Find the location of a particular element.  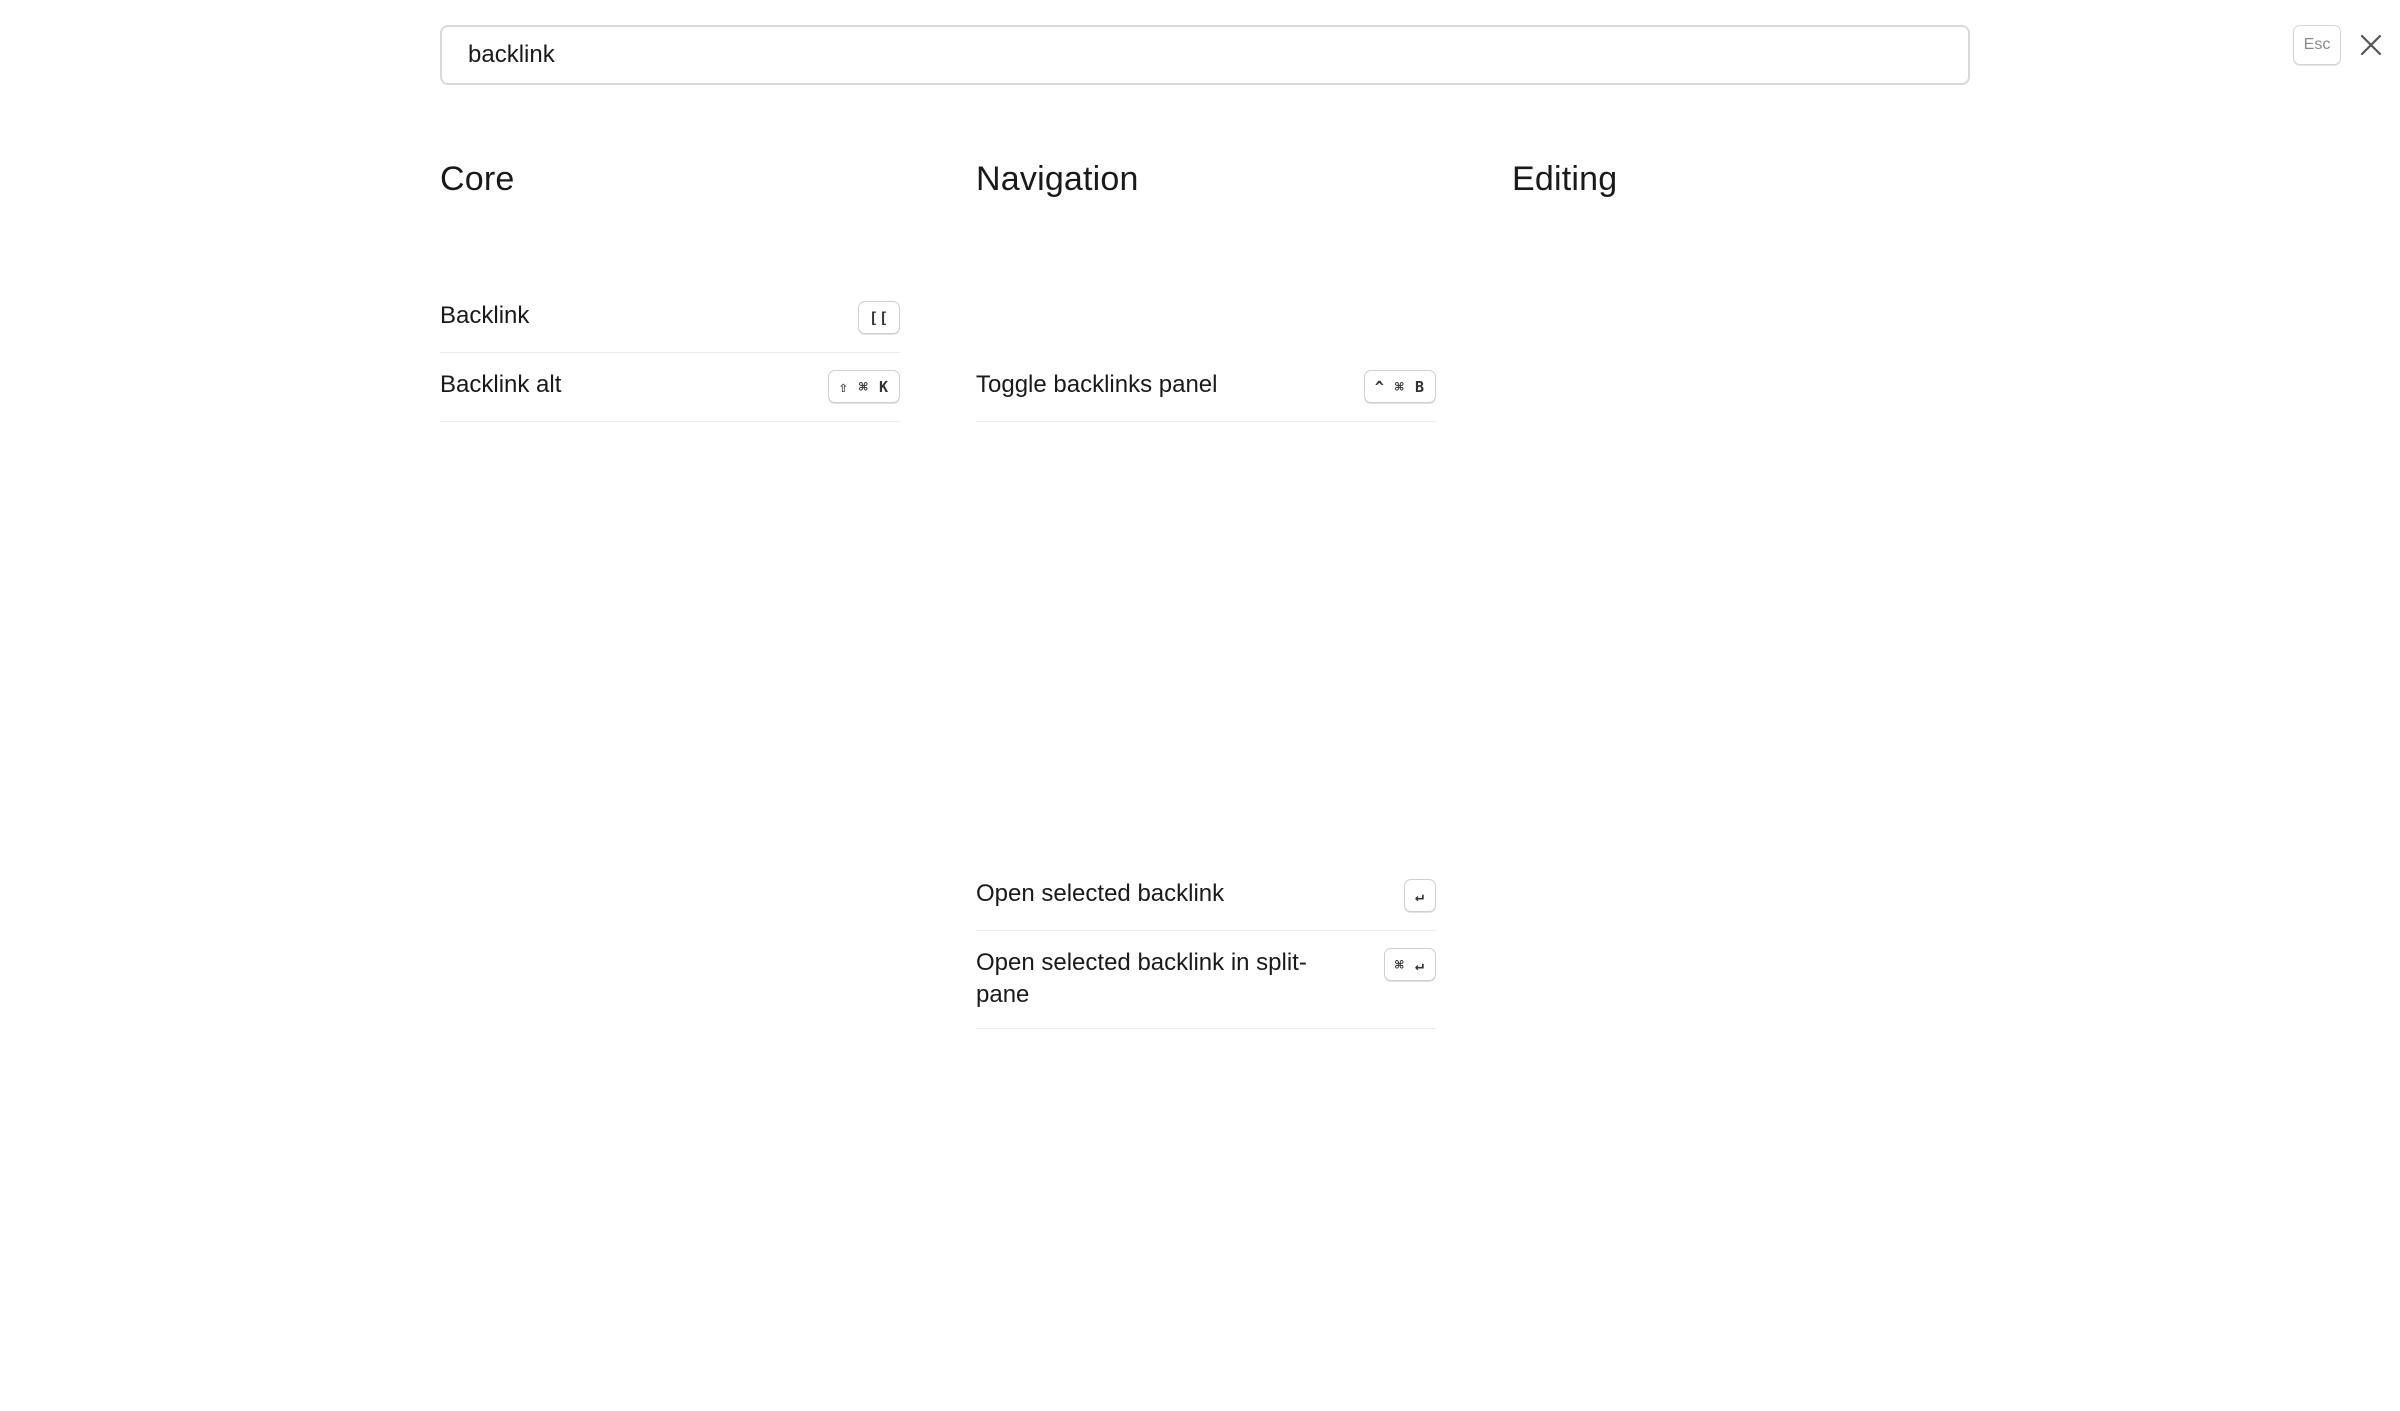

shortcut-row-backlink: Backlink [[ is located at coordinates (670, 326).